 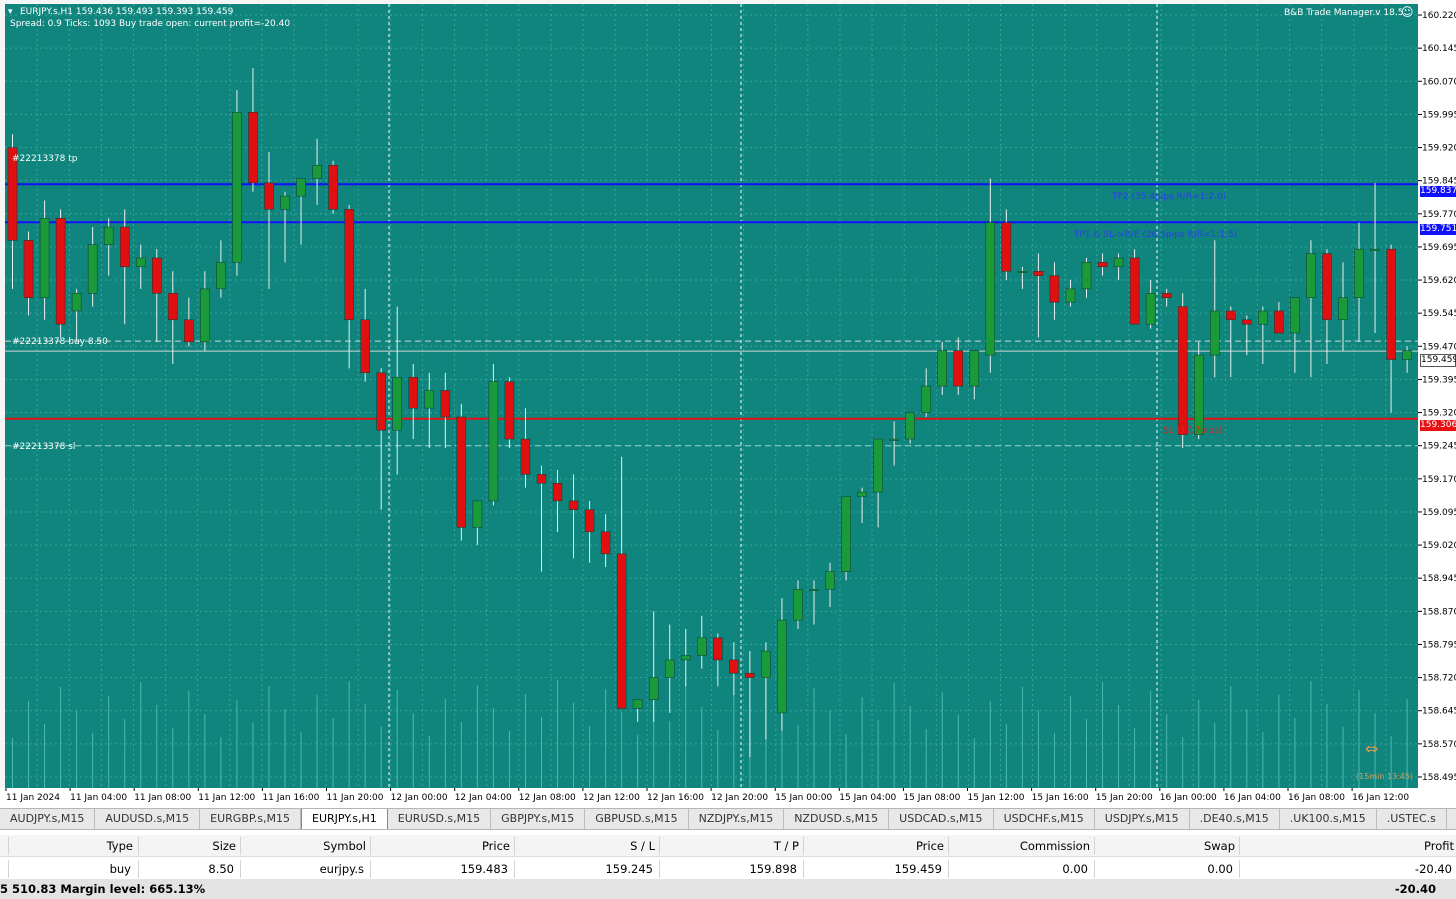 What do you see at coordinates (148, 819) in the screenshot?
I see `chart-tab-1: AUDUSD.s,M15` at bounding box center [148, 819].